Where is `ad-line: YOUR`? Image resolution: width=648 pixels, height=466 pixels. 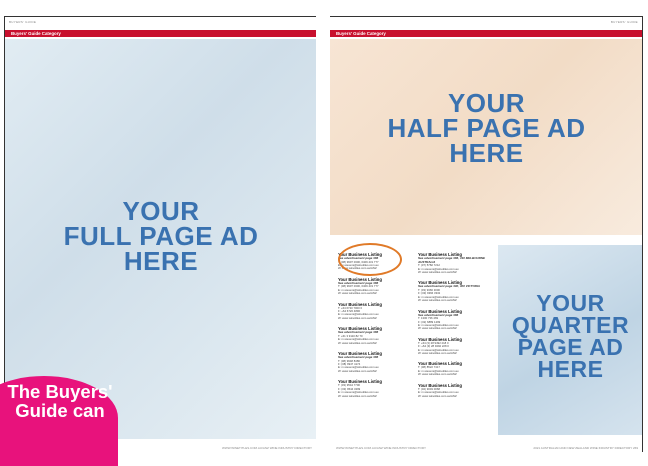 ad-line: YOUR is located at coordinates (570, 303).